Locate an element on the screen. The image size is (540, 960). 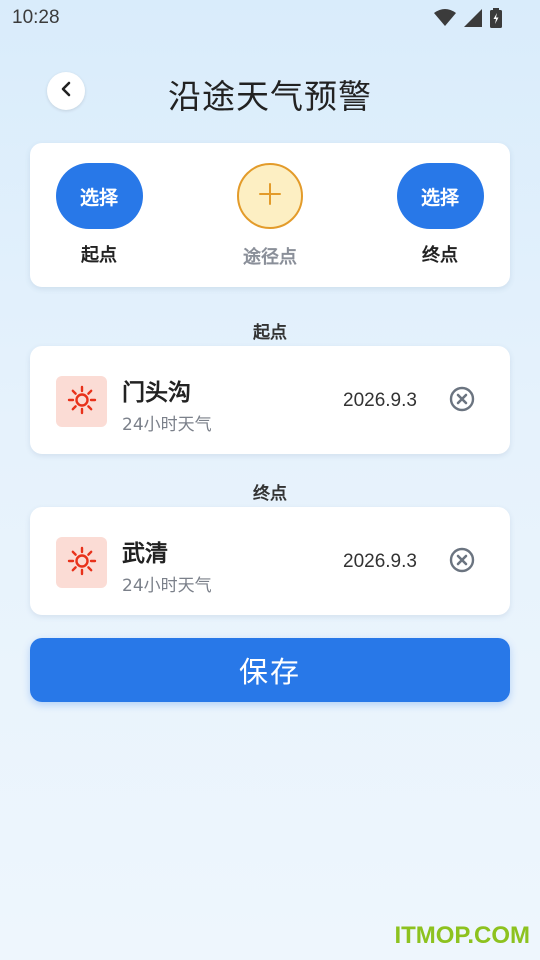
page-title: 沿途天气预警 is located at coordinates (270, 96).